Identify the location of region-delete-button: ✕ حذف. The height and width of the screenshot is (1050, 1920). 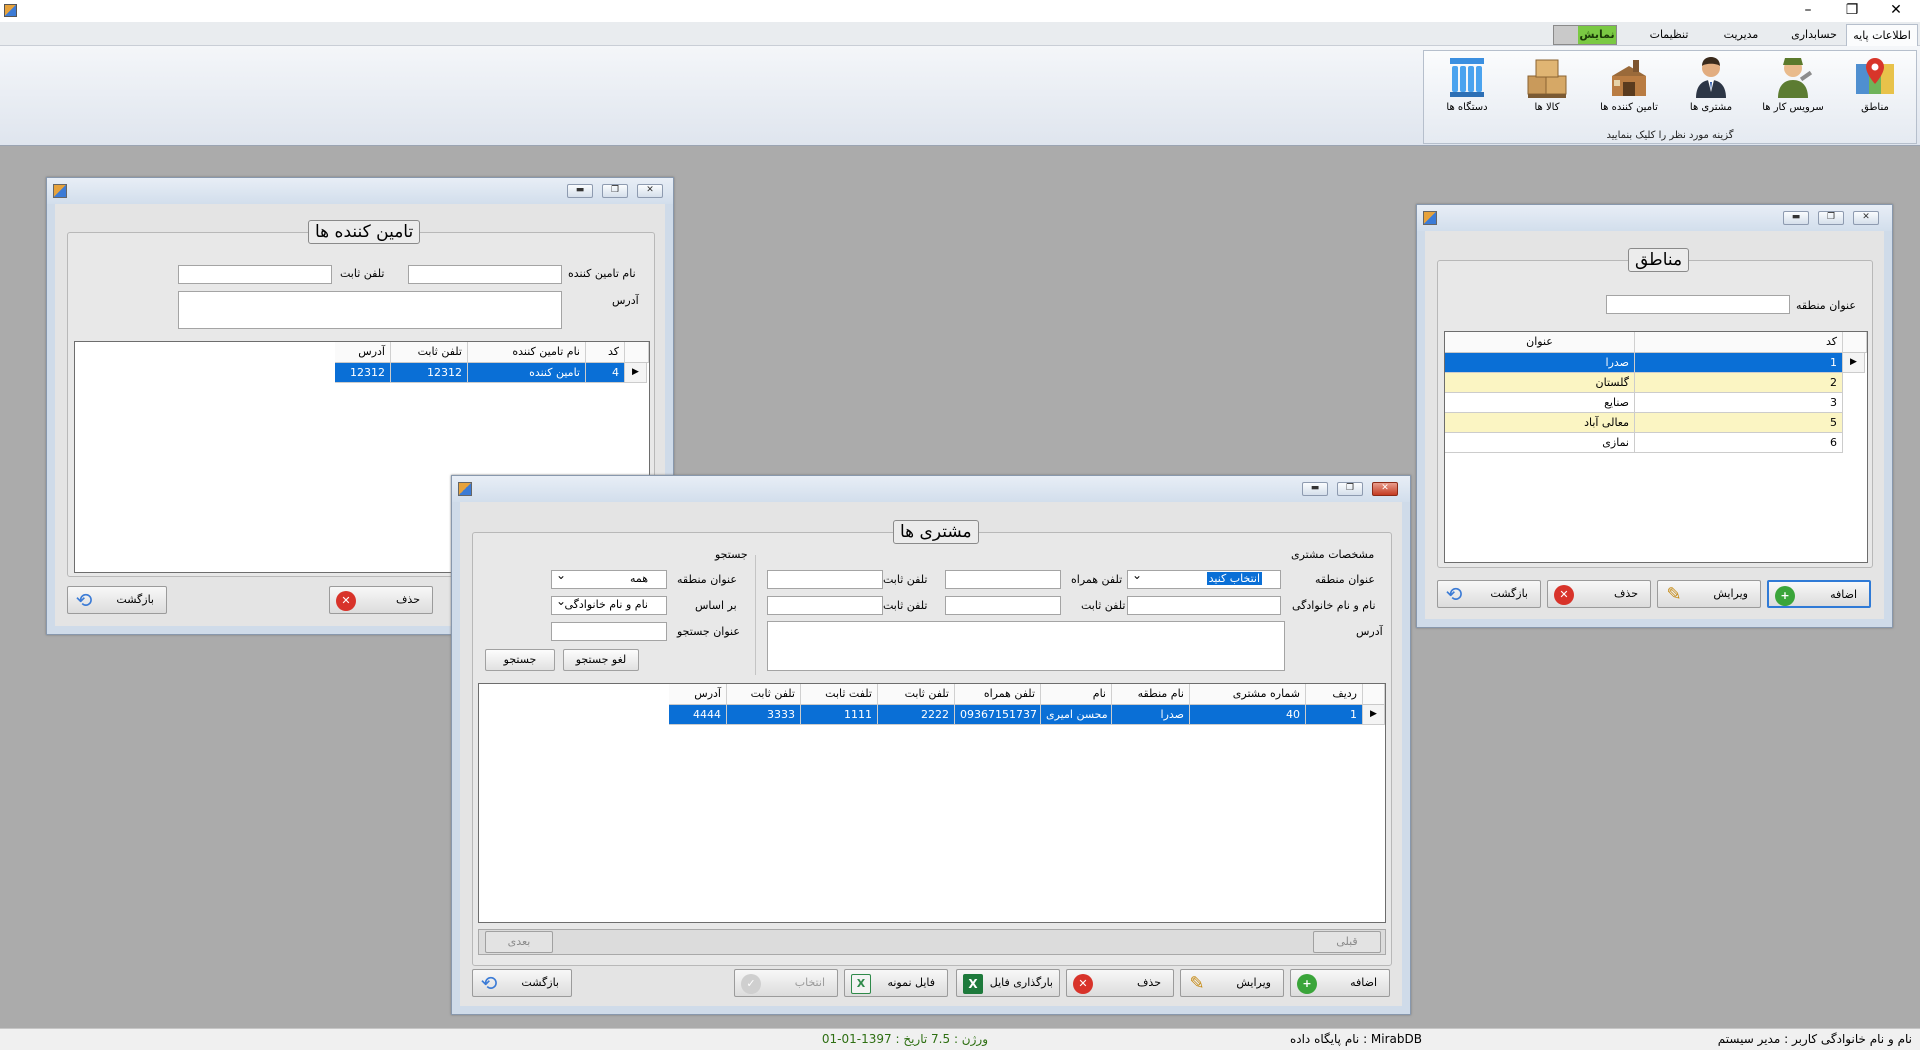
(1599, 594).